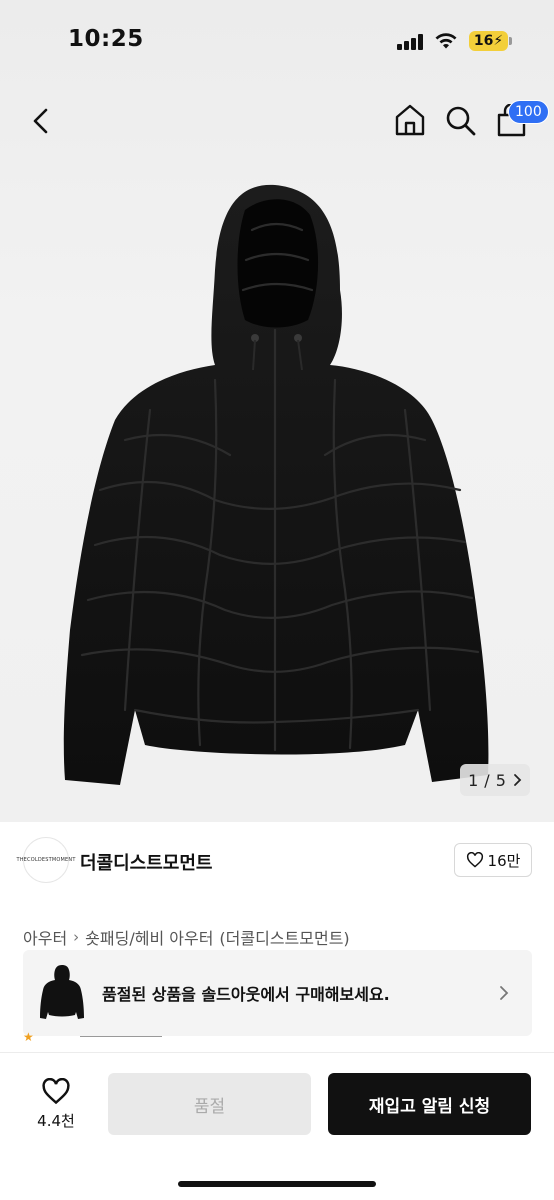  I want to click on banner-product-thumbnail, so click(62, 992).